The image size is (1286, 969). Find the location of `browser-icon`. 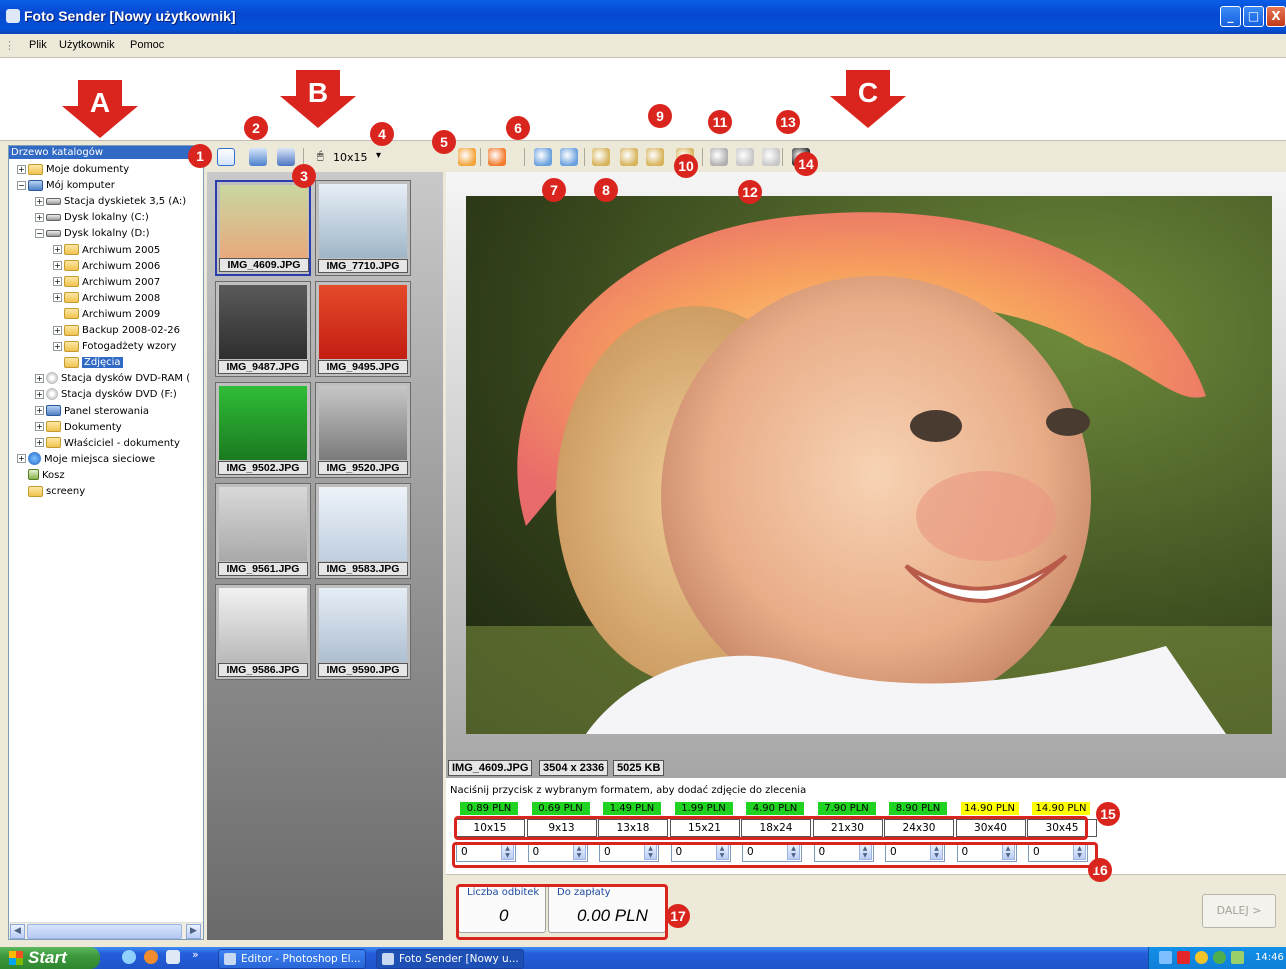

browser-icon is located at coordinates (151, 957).